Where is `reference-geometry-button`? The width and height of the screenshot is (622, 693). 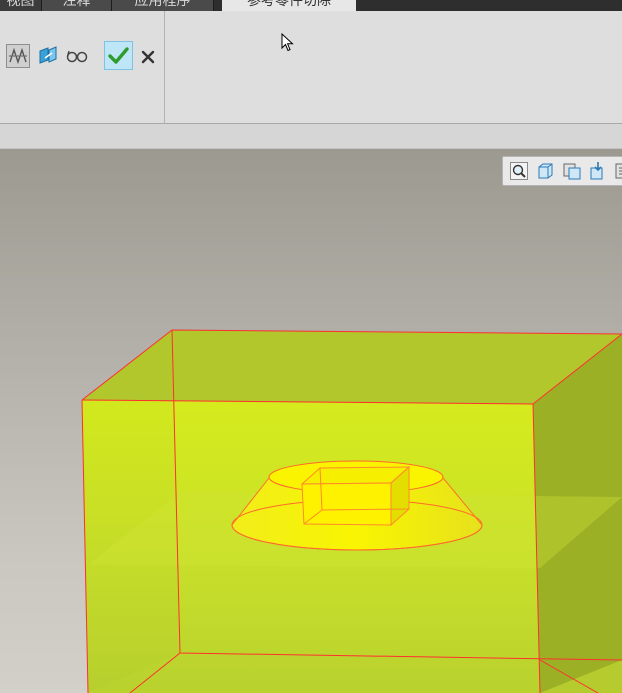
reference-geometry-button is located at coordinates (18, 56).